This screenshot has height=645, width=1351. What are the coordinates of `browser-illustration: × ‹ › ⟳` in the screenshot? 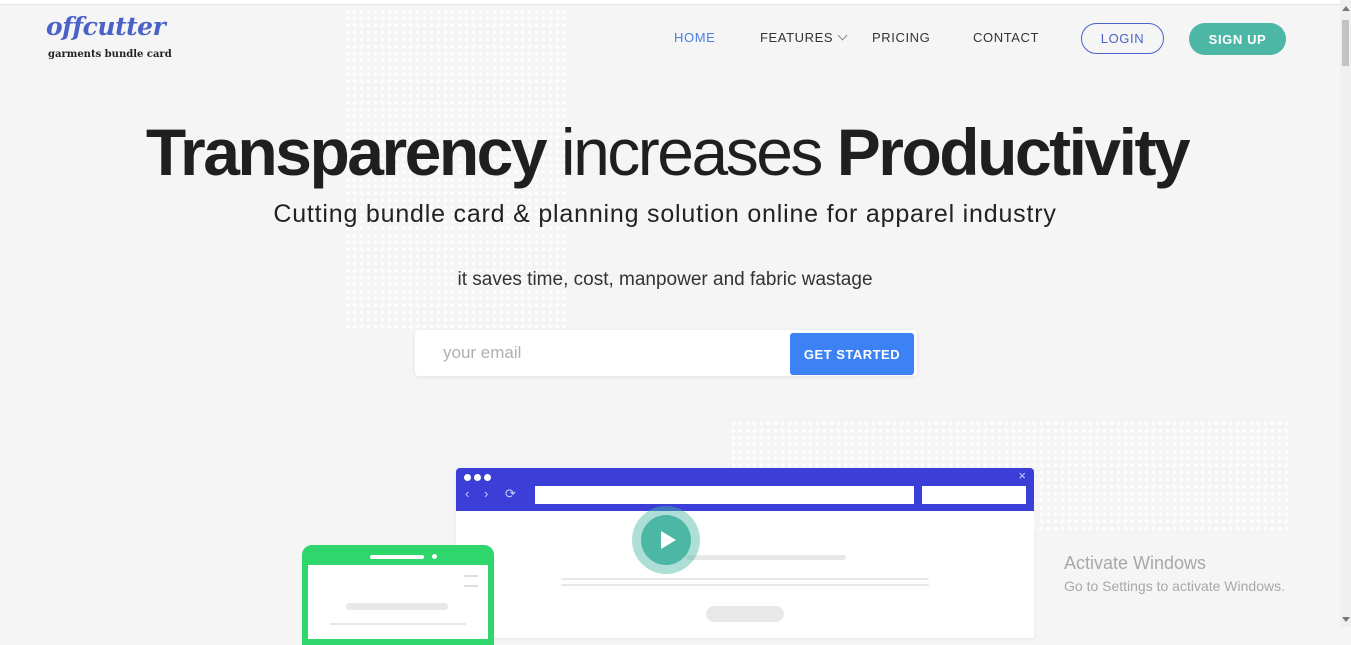 It's located at (745, 553).